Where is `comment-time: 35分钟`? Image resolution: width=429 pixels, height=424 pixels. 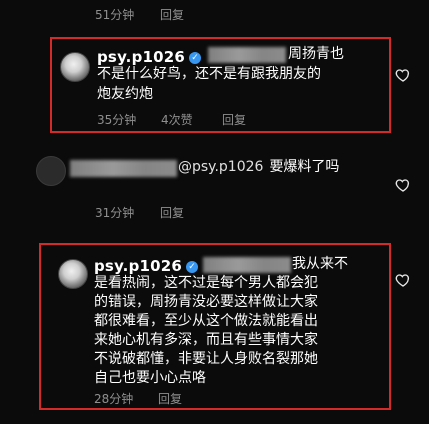 comment-time: 35分钟 is located at coordinates (117, 120).